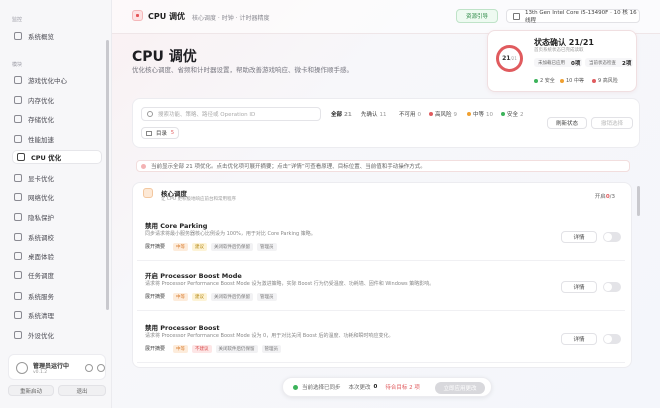  I want to click on refresh-status-button: 刷新状态, so click(567, 123).